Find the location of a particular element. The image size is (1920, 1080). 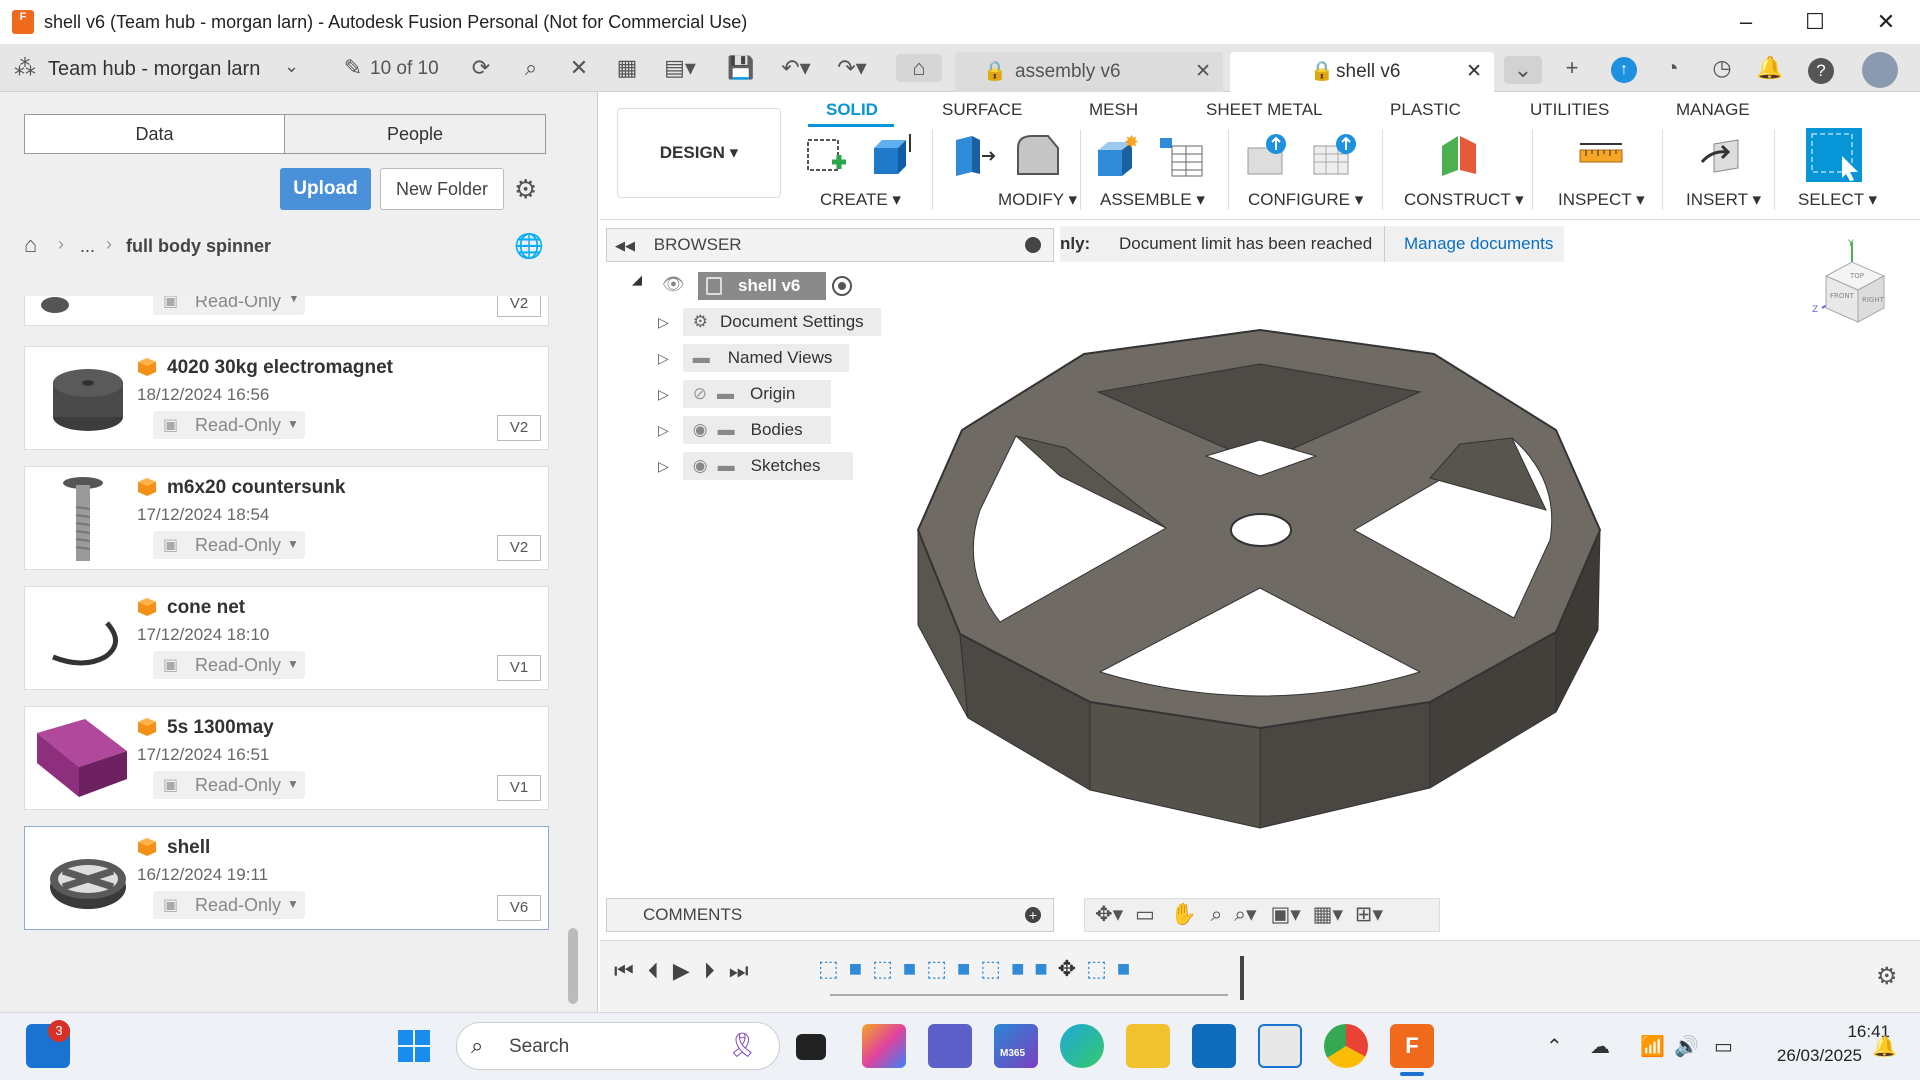

play-icon: ▶ is located at coordinates (688, 970).